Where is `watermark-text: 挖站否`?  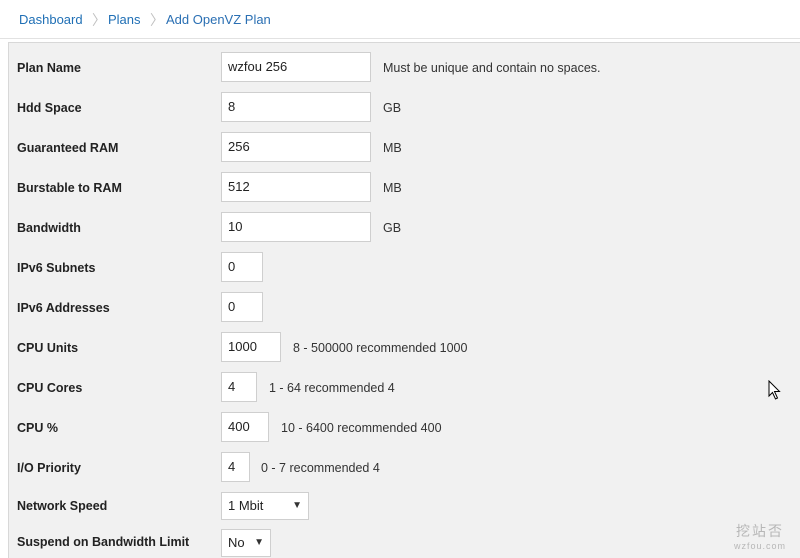 watermark-text: 挖站否 is located at coordinates (759, 531).